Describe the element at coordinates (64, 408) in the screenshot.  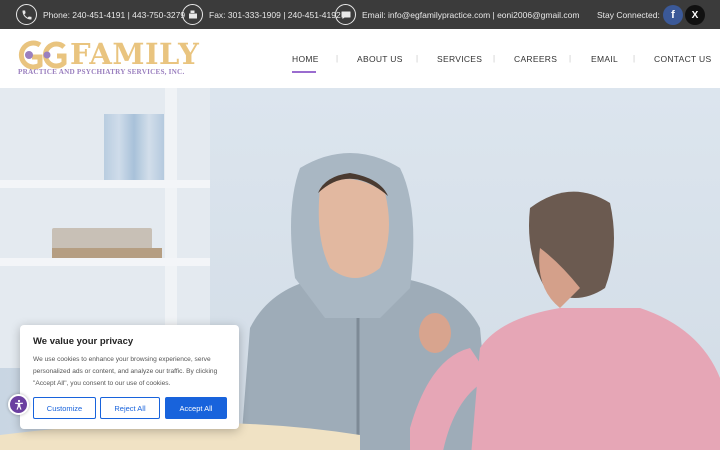
I see `customize-button: Customize` at that location.